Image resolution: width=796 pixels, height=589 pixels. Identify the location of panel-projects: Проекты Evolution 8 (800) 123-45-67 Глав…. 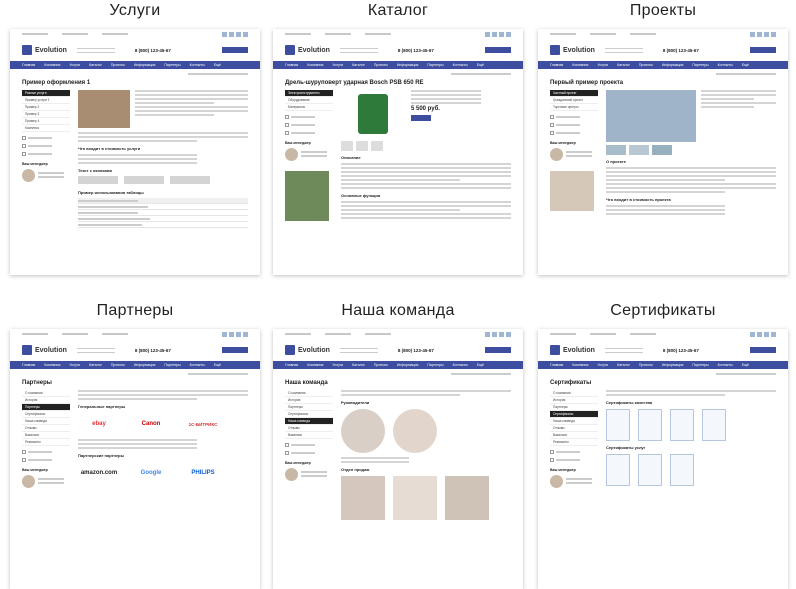
(663, 137).